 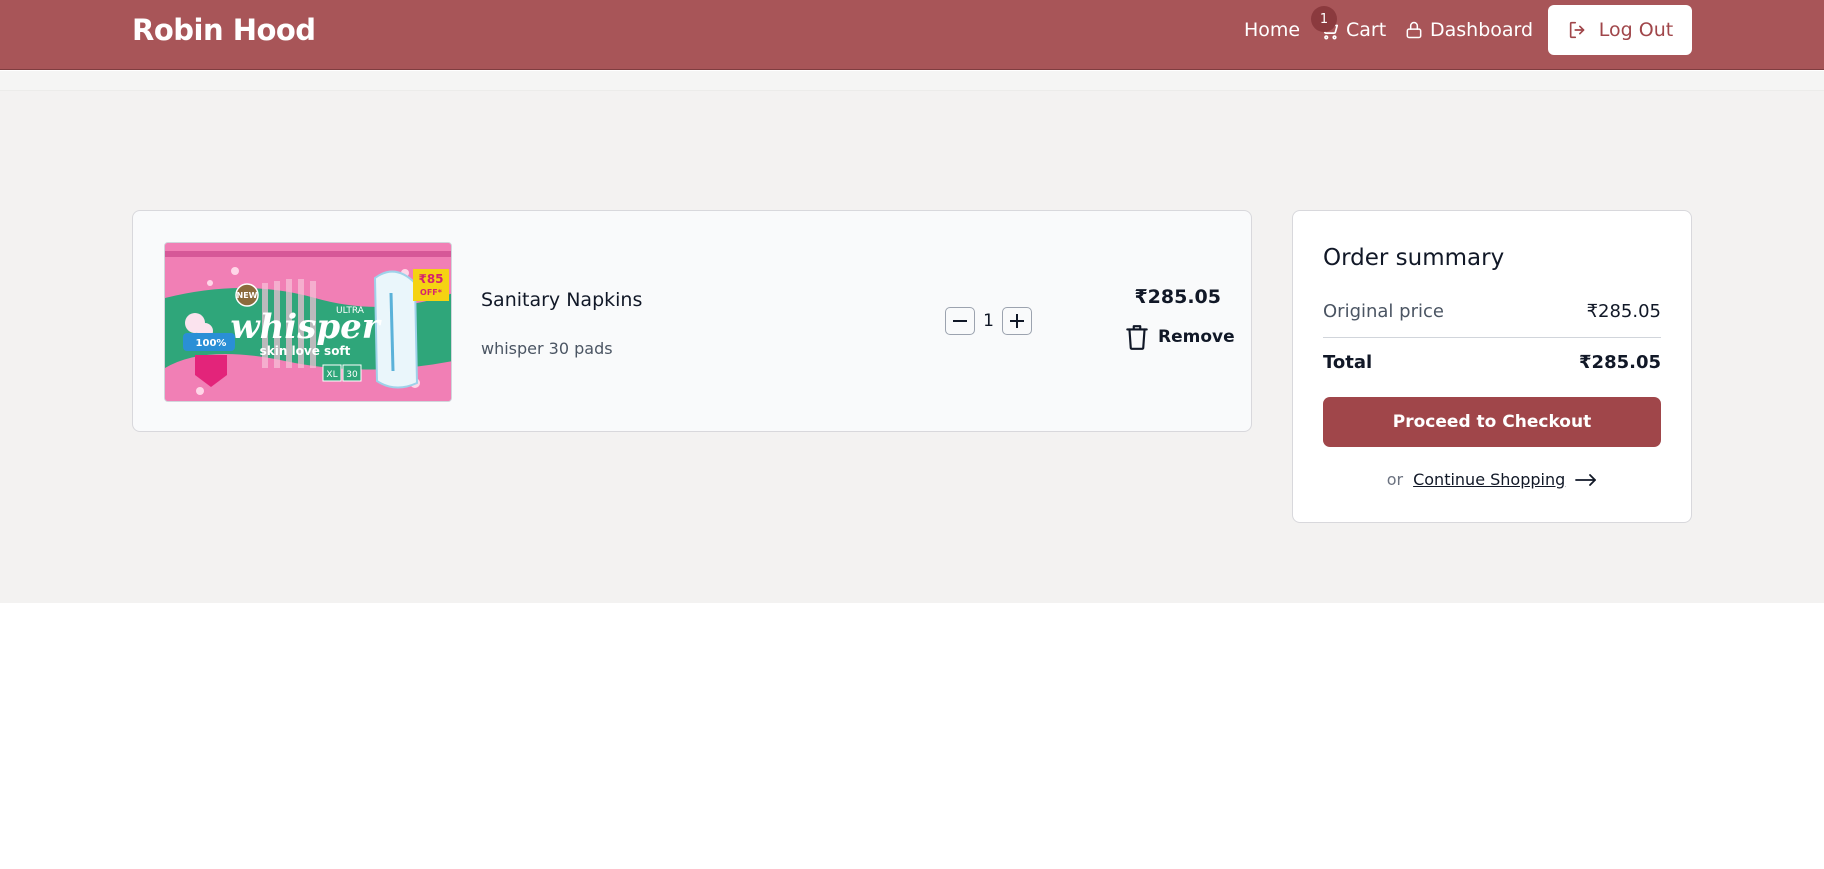 I want to click on nav-cart-link: 1 Cart, so click(x=1349, y=23).